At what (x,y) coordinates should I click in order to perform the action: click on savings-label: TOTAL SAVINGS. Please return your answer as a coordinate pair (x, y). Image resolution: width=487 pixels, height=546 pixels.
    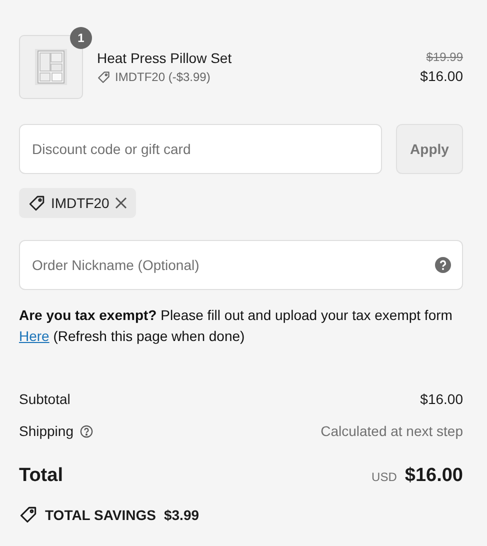
    Looking at the image, I should click on (100, 515).